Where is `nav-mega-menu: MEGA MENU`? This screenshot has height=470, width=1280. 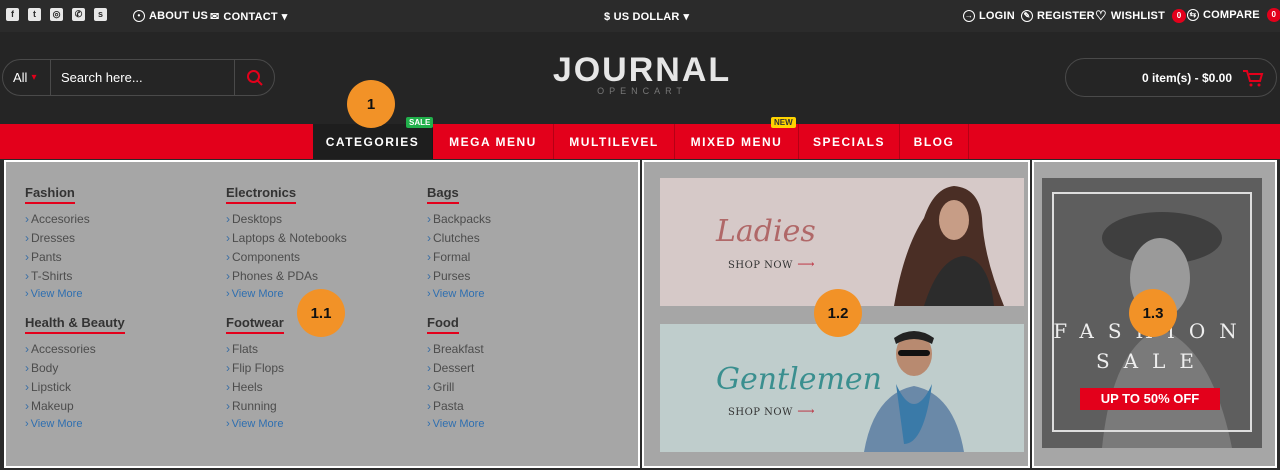 nav-mega-menu: MEGA MENU is located at coordinates (493, 141).